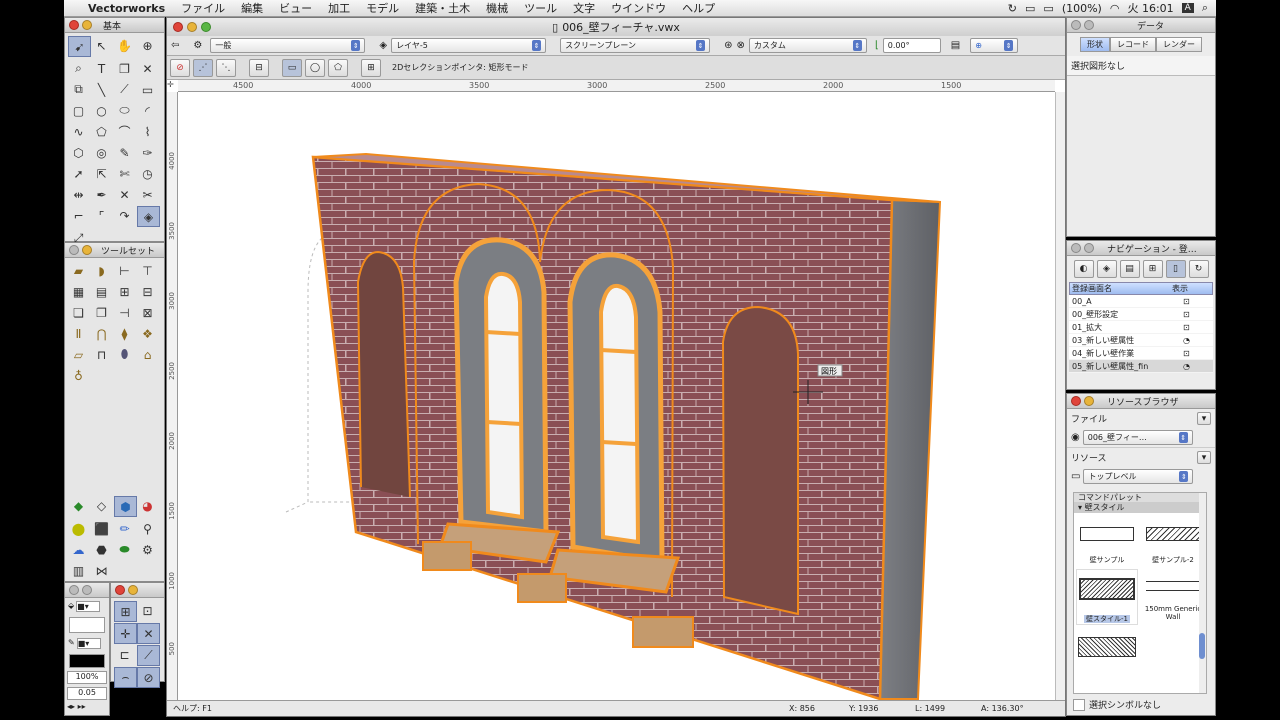 The height and width of the screenshot is (720, 1280). Describe the element at coordinates (124, 194) in the screenshot. I see `trim-icon: ✕` at that location.